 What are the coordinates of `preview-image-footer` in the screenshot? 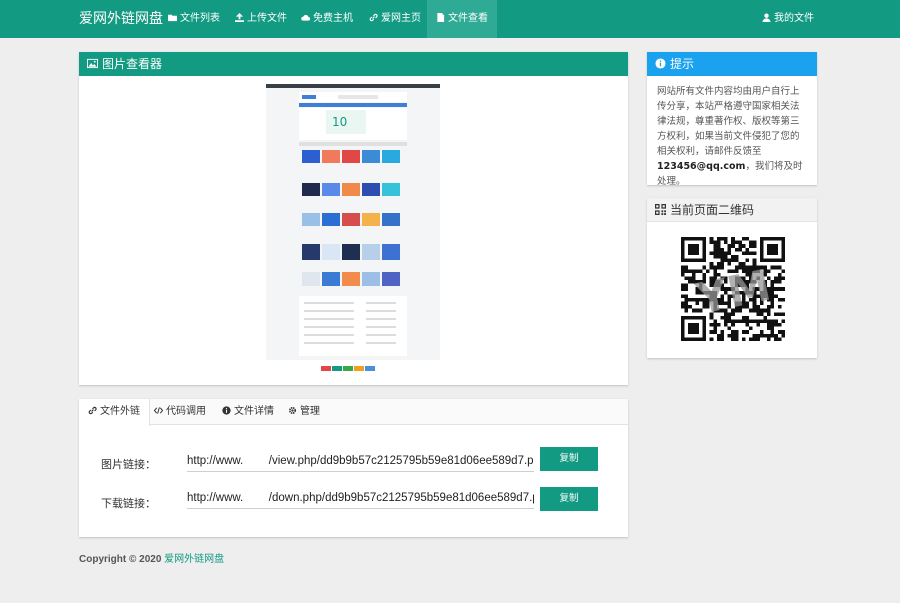 It's located at (353, 368).